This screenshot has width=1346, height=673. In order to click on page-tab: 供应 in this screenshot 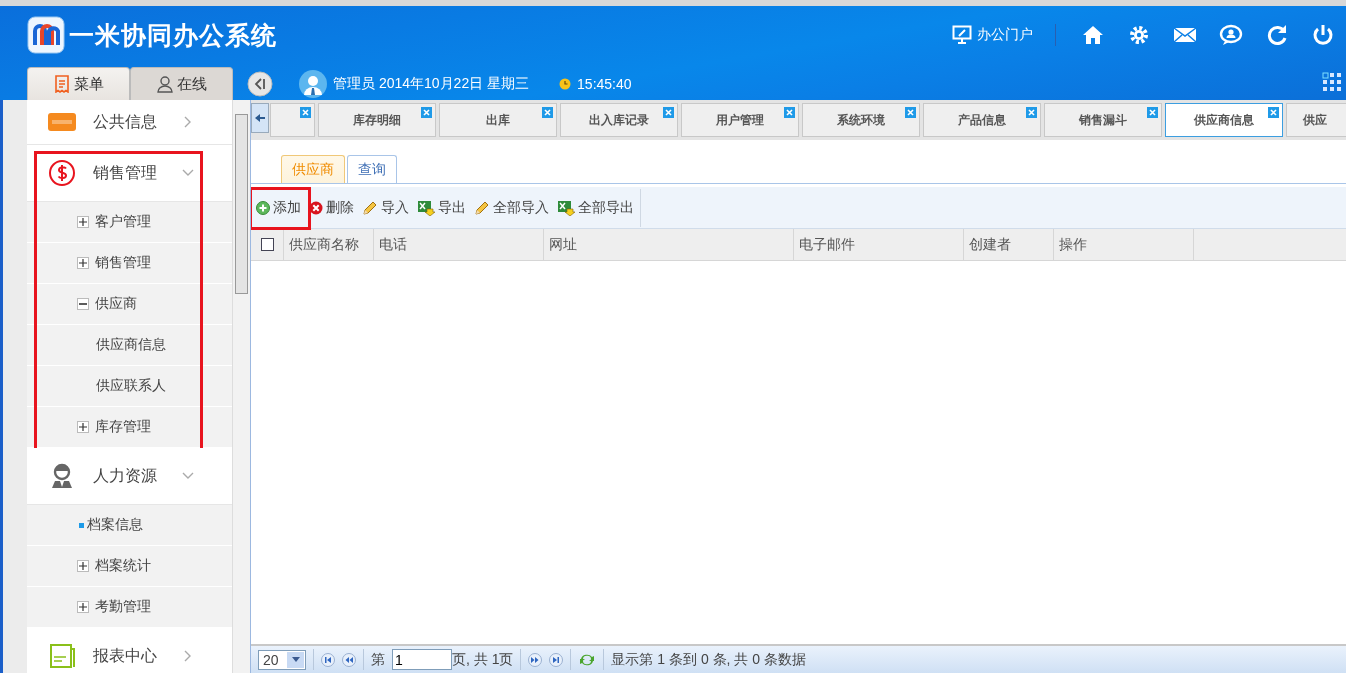, I will do `click(1316, 120)`.